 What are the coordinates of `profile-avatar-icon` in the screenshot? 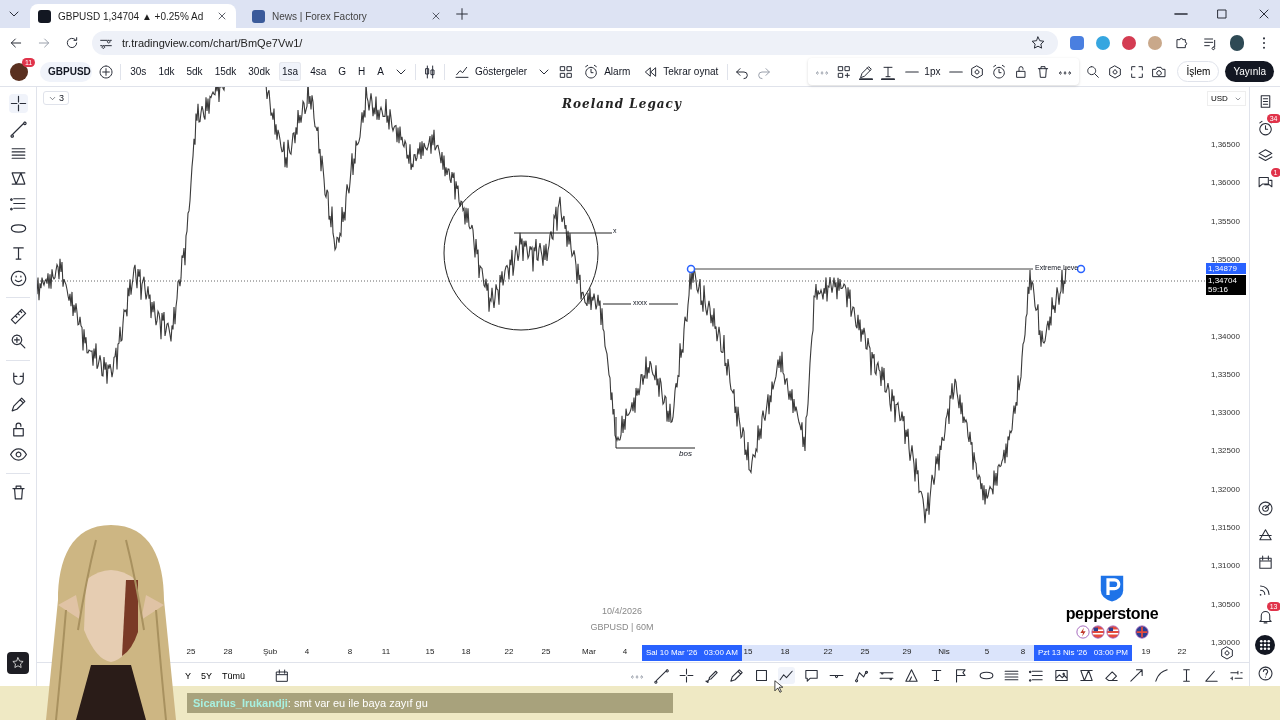 It's located at (1237, 42).